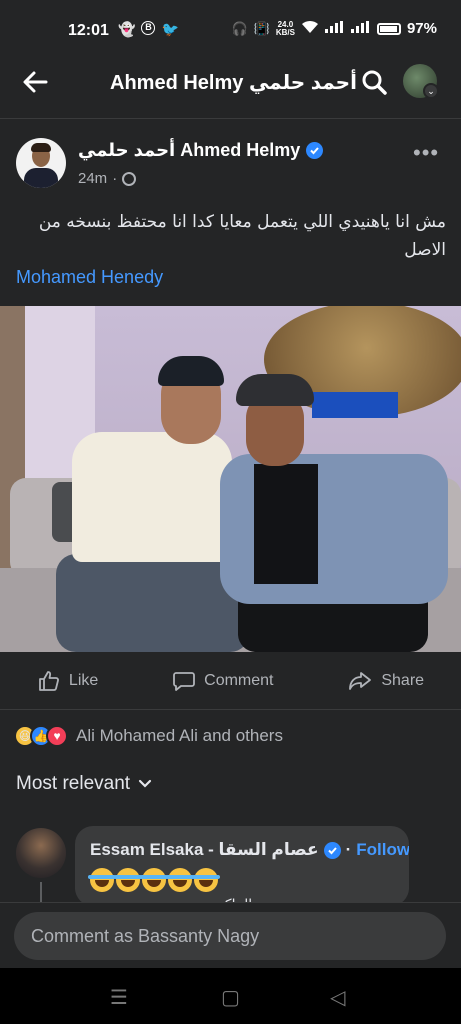 The image size is (461, 1024). I want to click on chevron-down-icon: ⌄, so click(431, 91).